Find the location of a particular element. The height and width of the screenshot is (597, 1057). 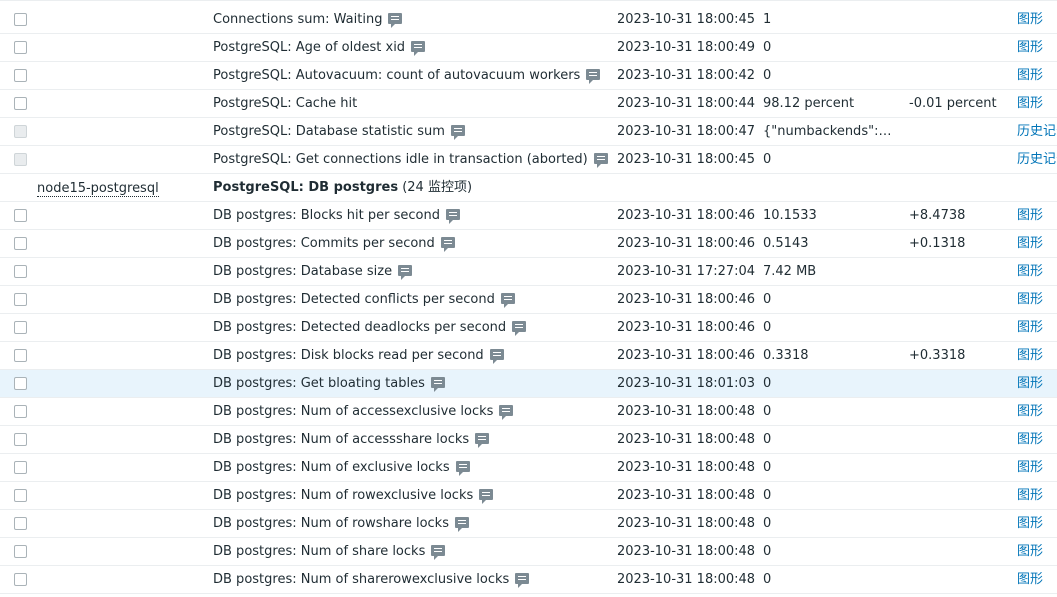

group-title: PostgreSQL: DB postgres (24 监控项) is located at coordinates (342, 188).